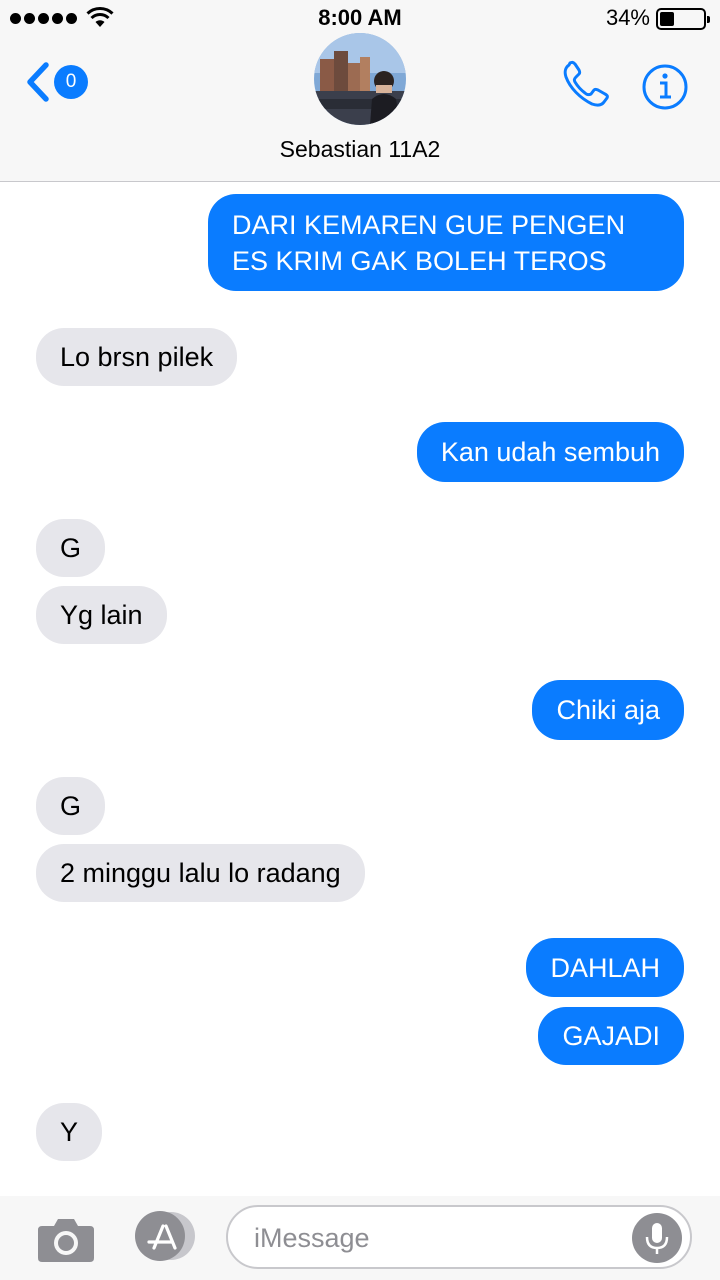 This screenshot has width=720, height=1280. I want to click on message-text-field, so click(459, 1237).